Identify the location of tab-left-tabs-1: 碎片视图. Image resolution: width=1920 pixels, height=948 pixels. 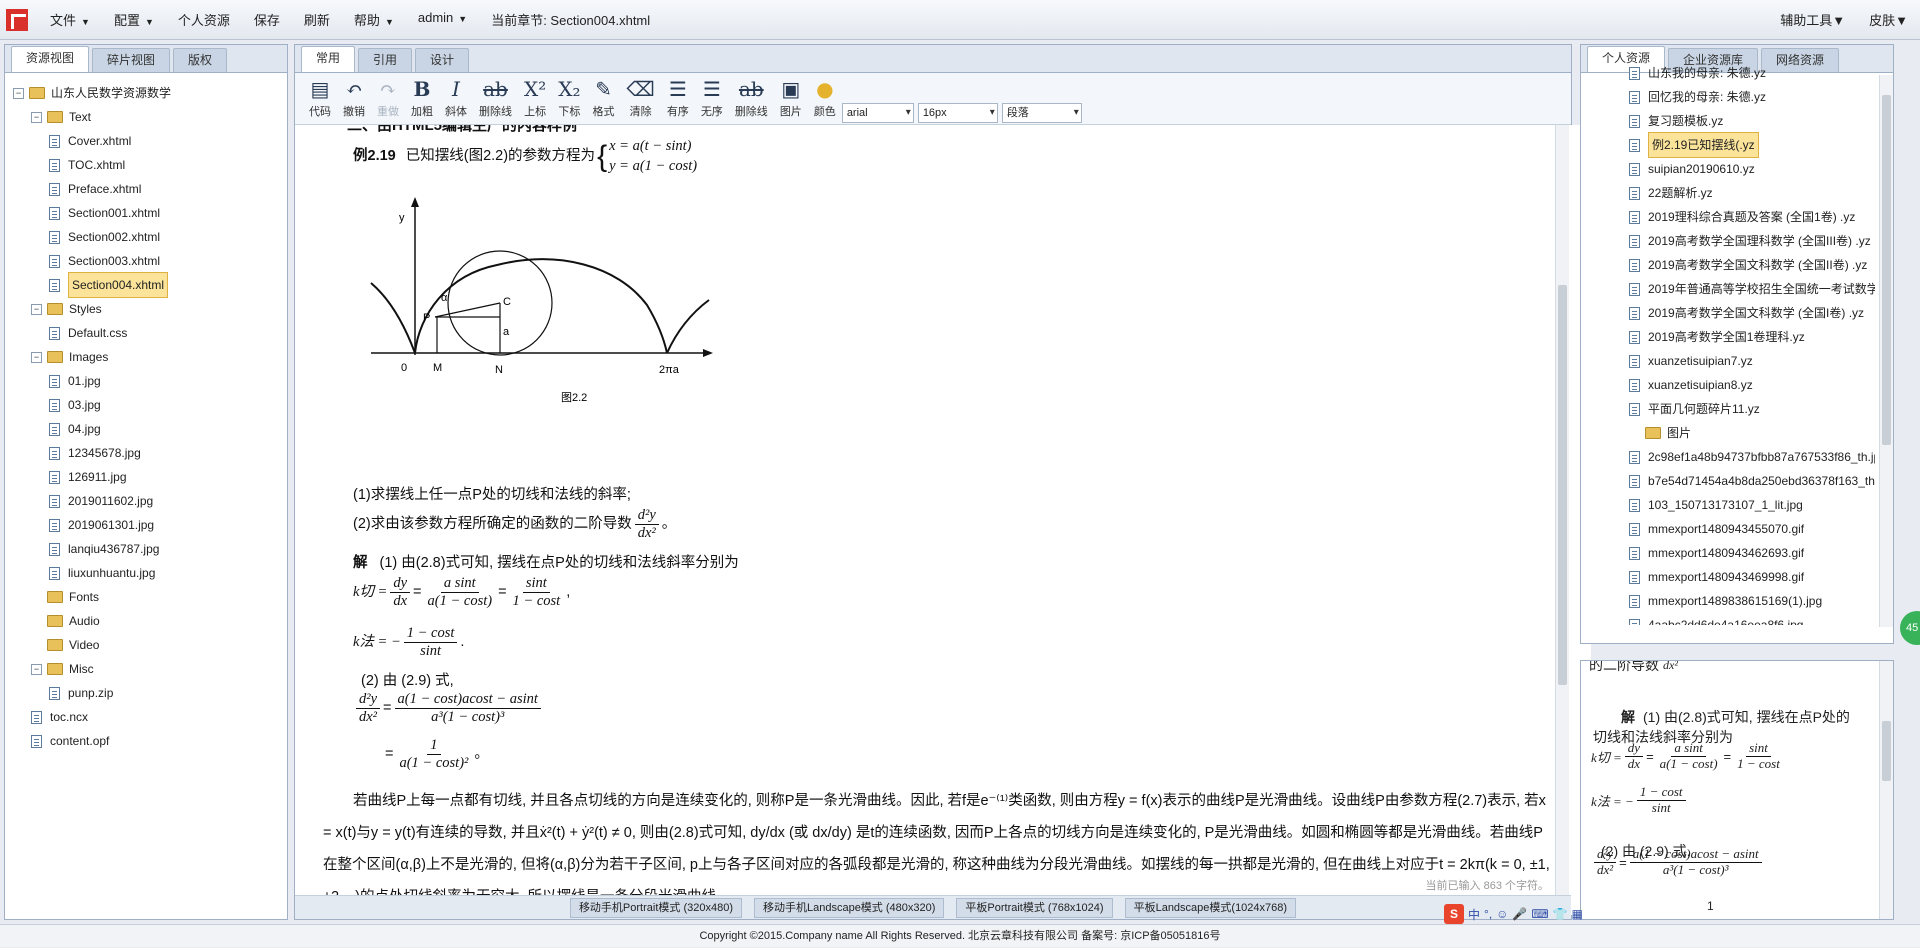
(131, 60).